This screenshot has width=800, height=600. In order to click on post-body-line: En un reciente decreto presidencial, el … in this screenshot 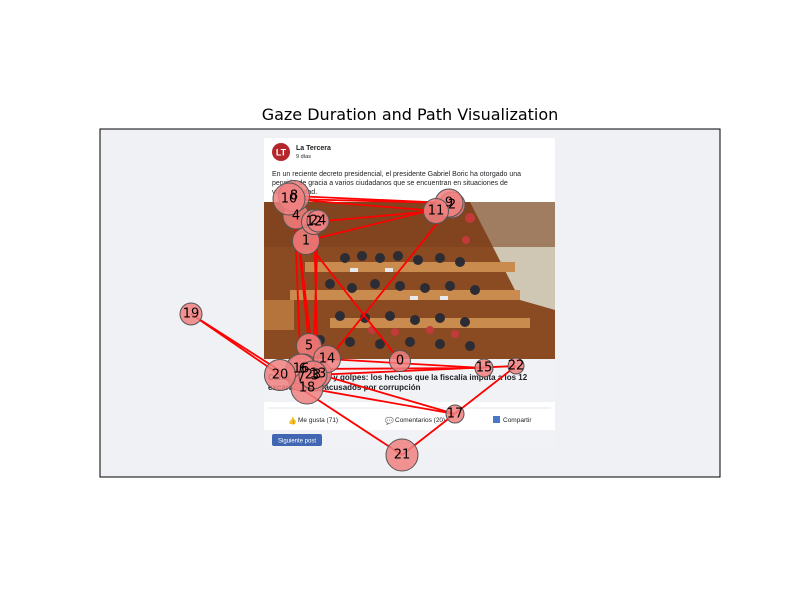, I will do `click(396, 174)`.